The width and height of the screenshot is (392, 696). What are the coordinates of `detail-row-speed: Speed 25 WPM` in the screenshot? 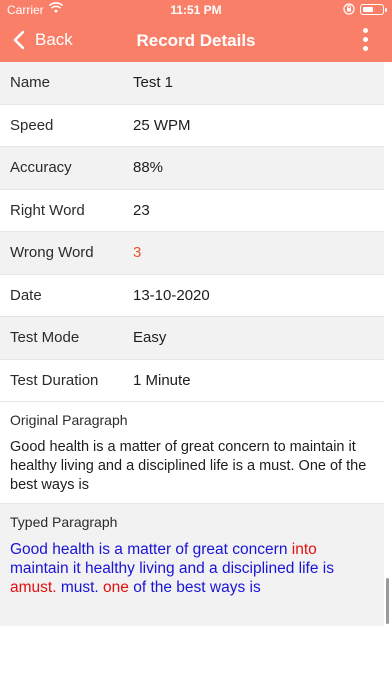 It's located at (192, 126).